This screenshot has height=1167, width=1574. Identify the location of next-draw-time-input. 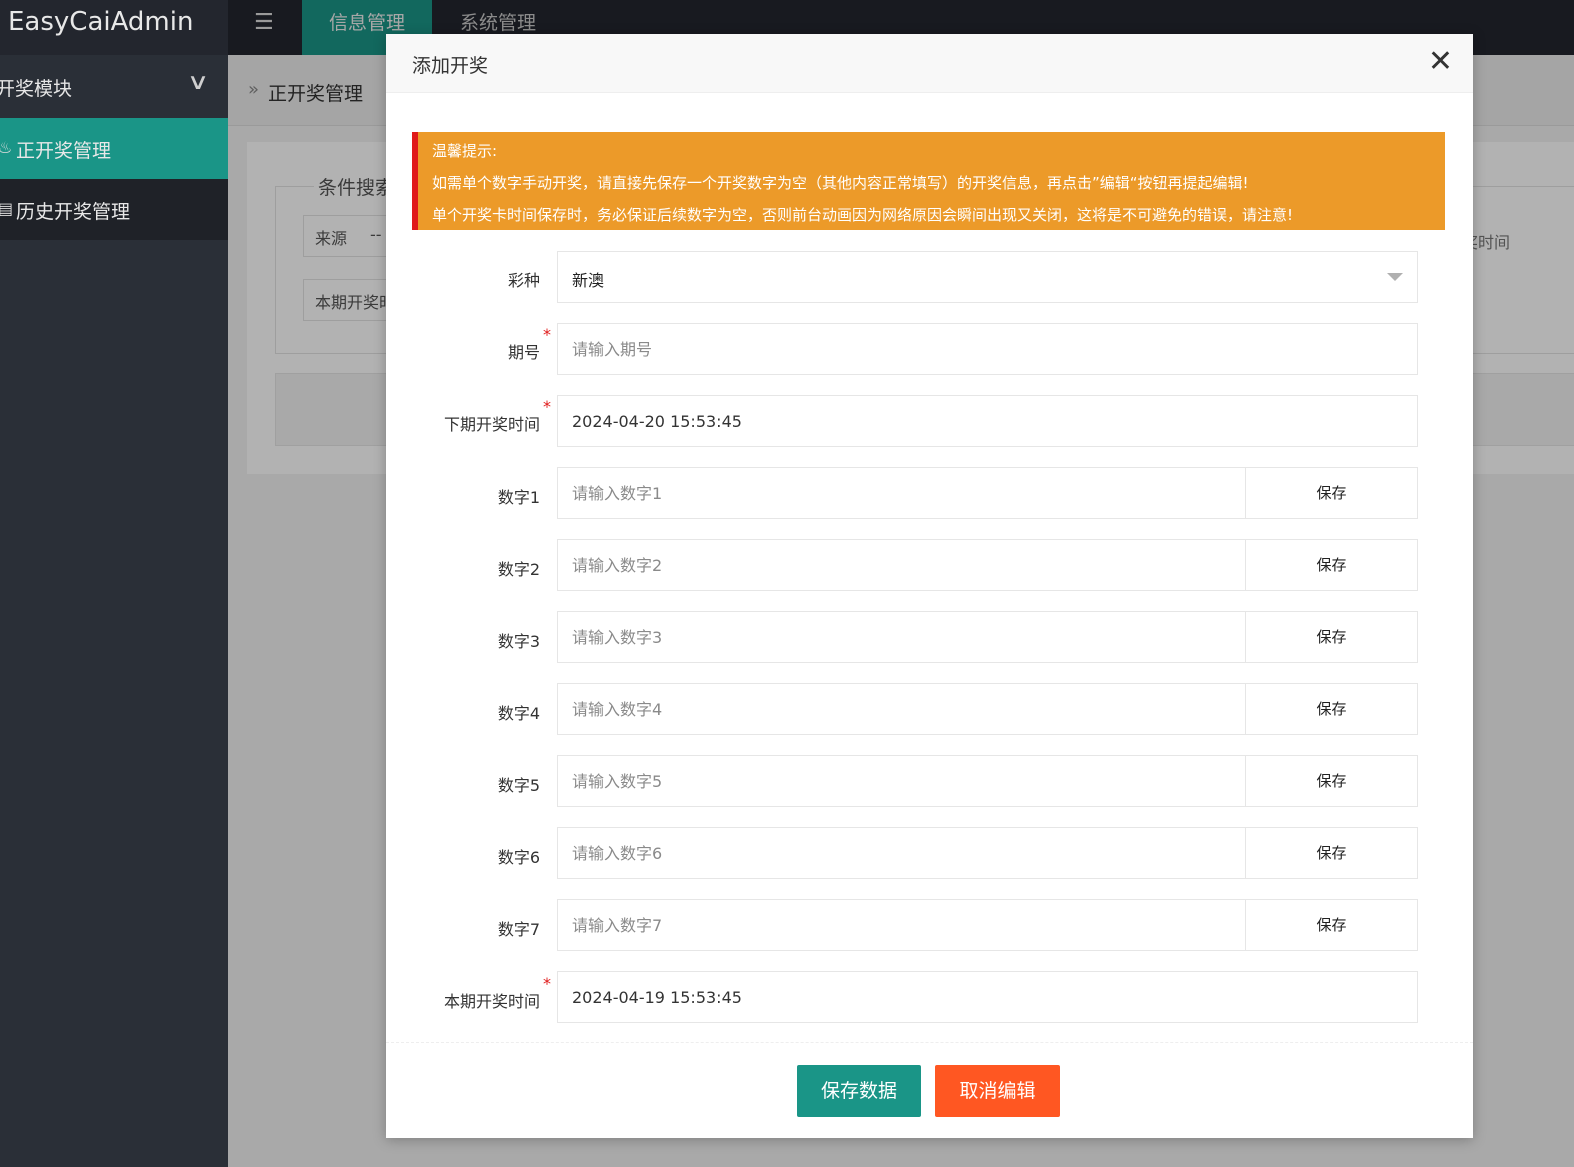
(987, 421).